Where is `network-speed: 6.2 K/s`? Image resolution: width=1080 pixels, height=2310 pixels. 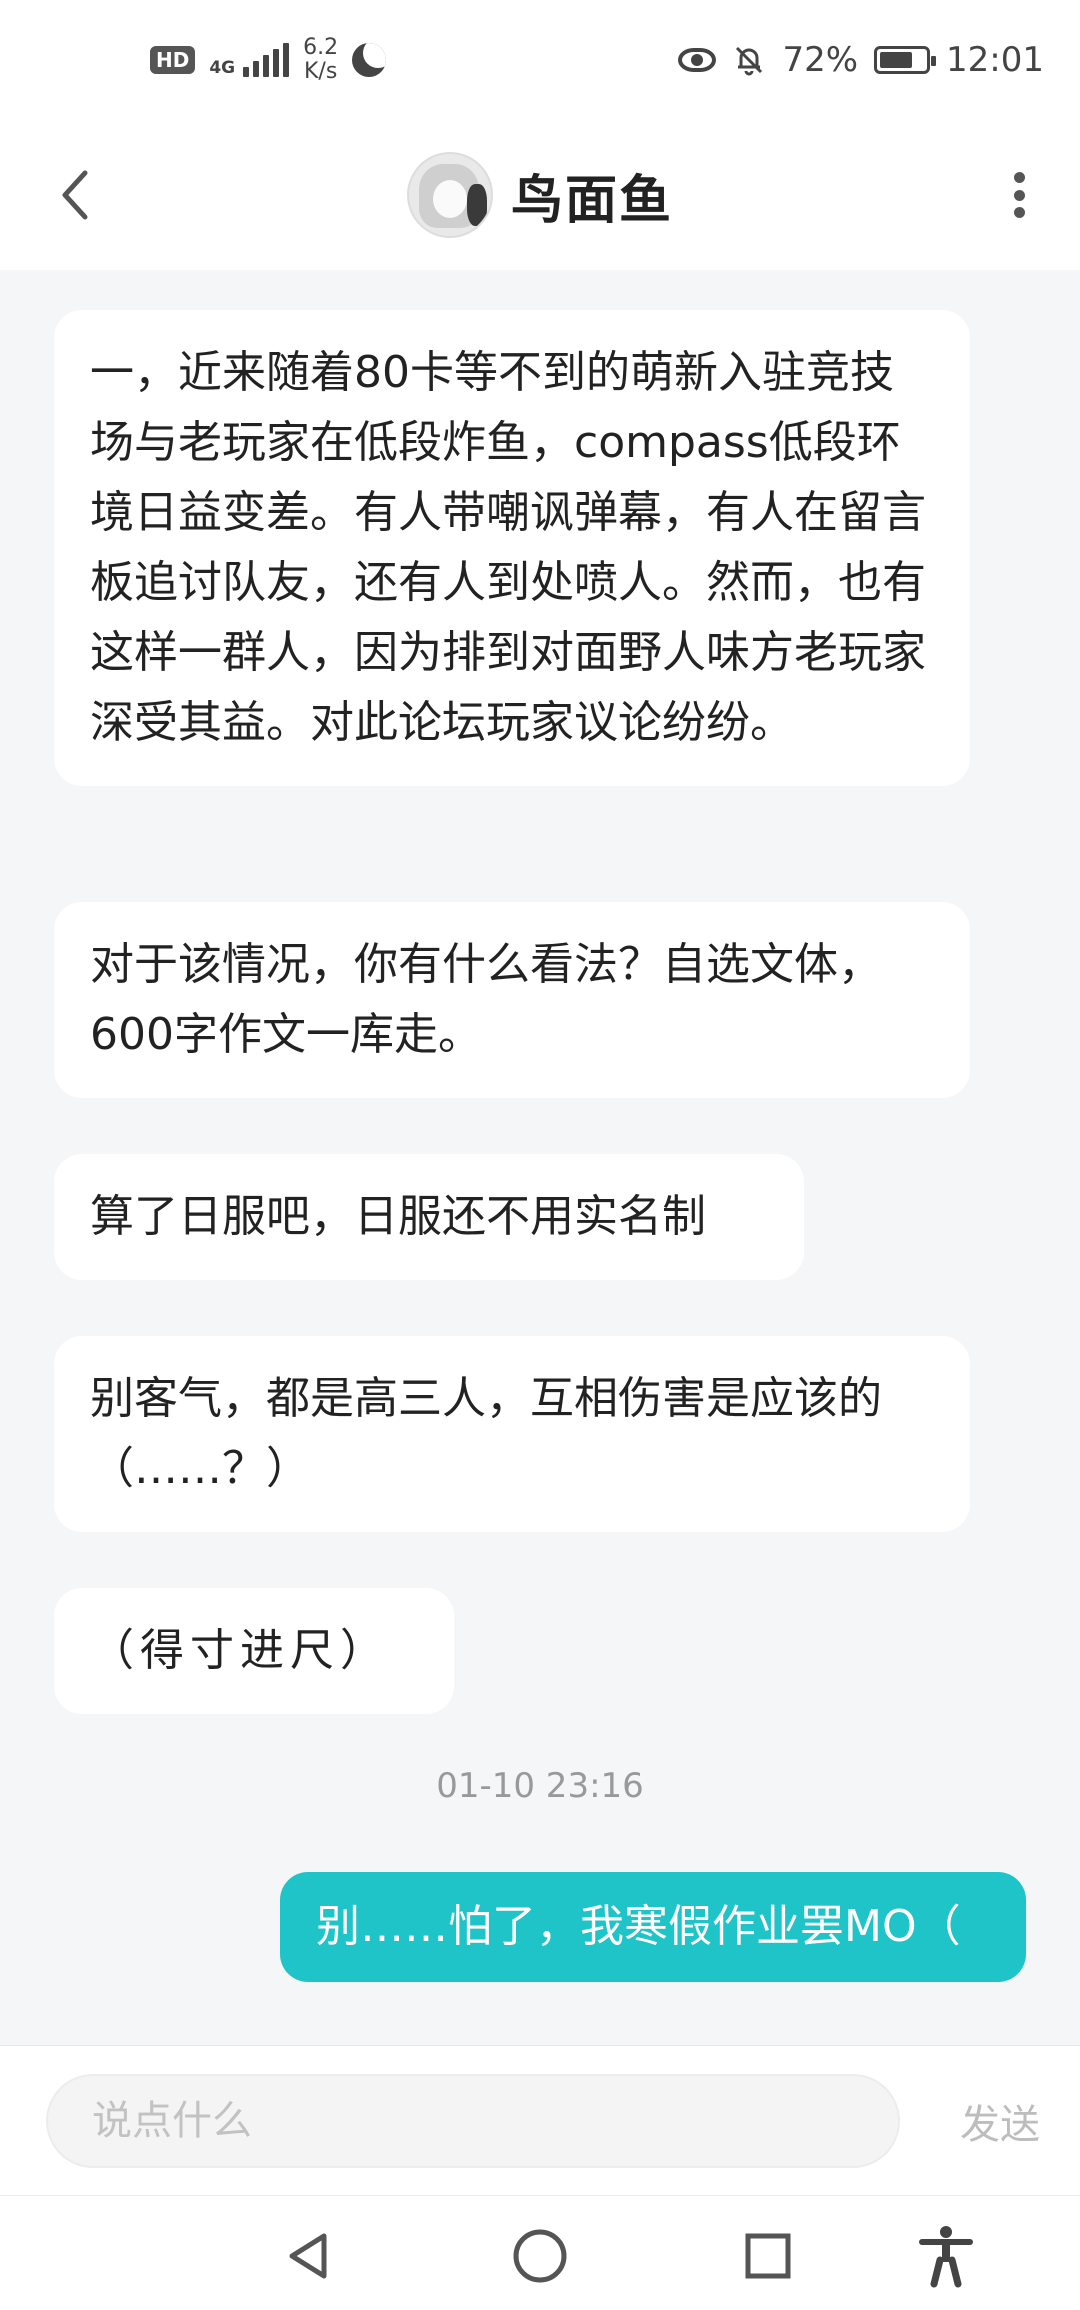
network-speed: 6.2 K/s is located at coordinates (320, 60).